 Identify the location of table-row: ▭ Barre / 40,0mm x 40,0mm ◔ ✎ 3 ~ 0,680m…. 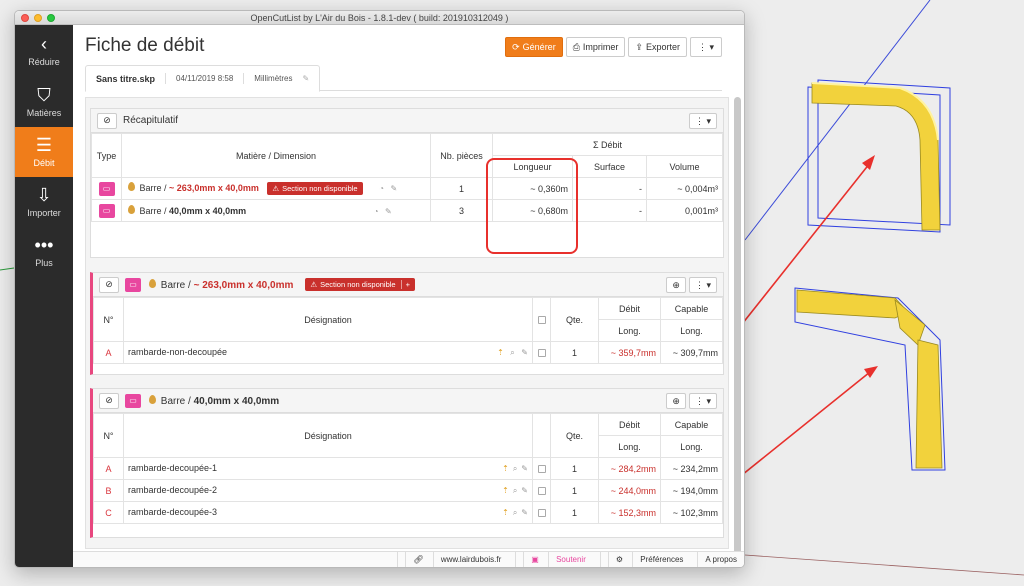
(407, 210).